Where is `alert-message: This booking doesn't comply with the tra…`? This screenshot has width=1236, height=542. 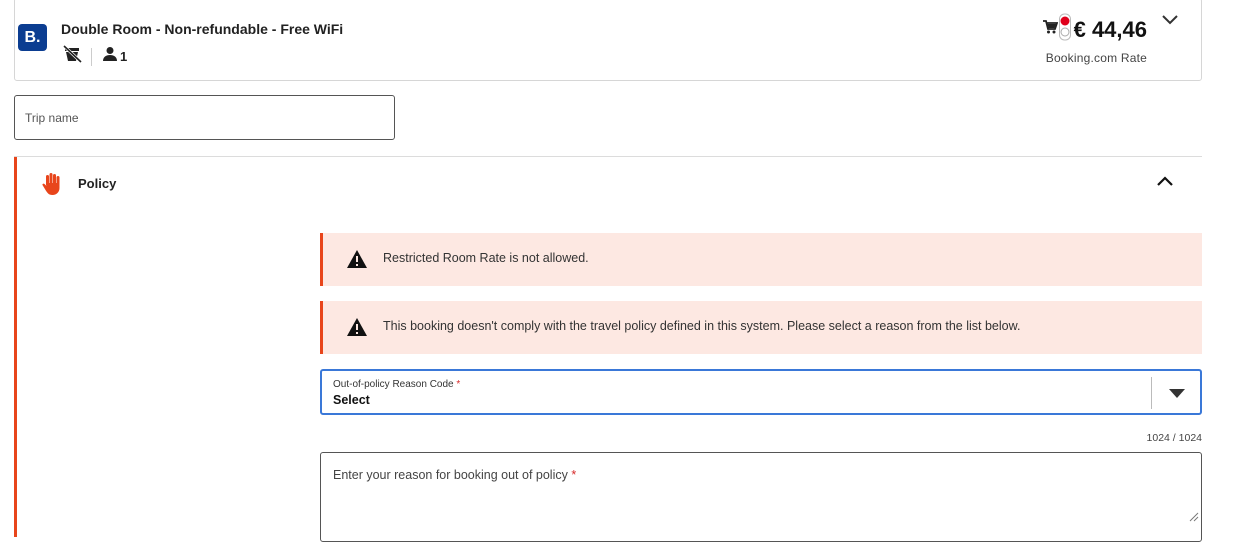 alert-message: This booking doesn't comply with the tra… is located at coordinates (702, 326).